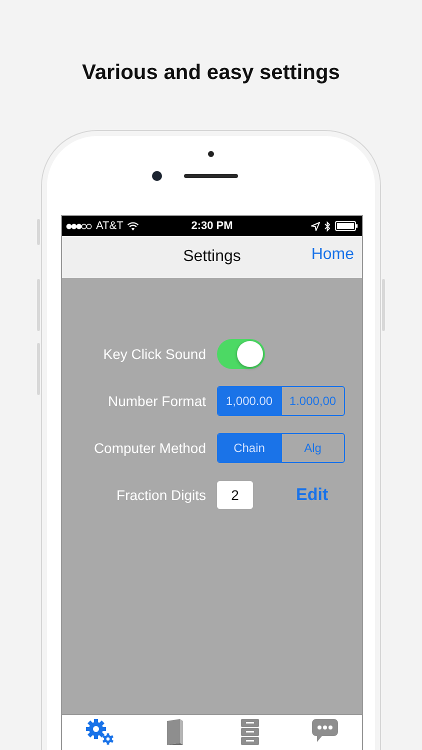 Image resolution: width=422 pixels, height=750 pixels. Describe the element at coordinates (154, 354) in the screenshot. I see `setting-label: Key Click Sound` at that location.